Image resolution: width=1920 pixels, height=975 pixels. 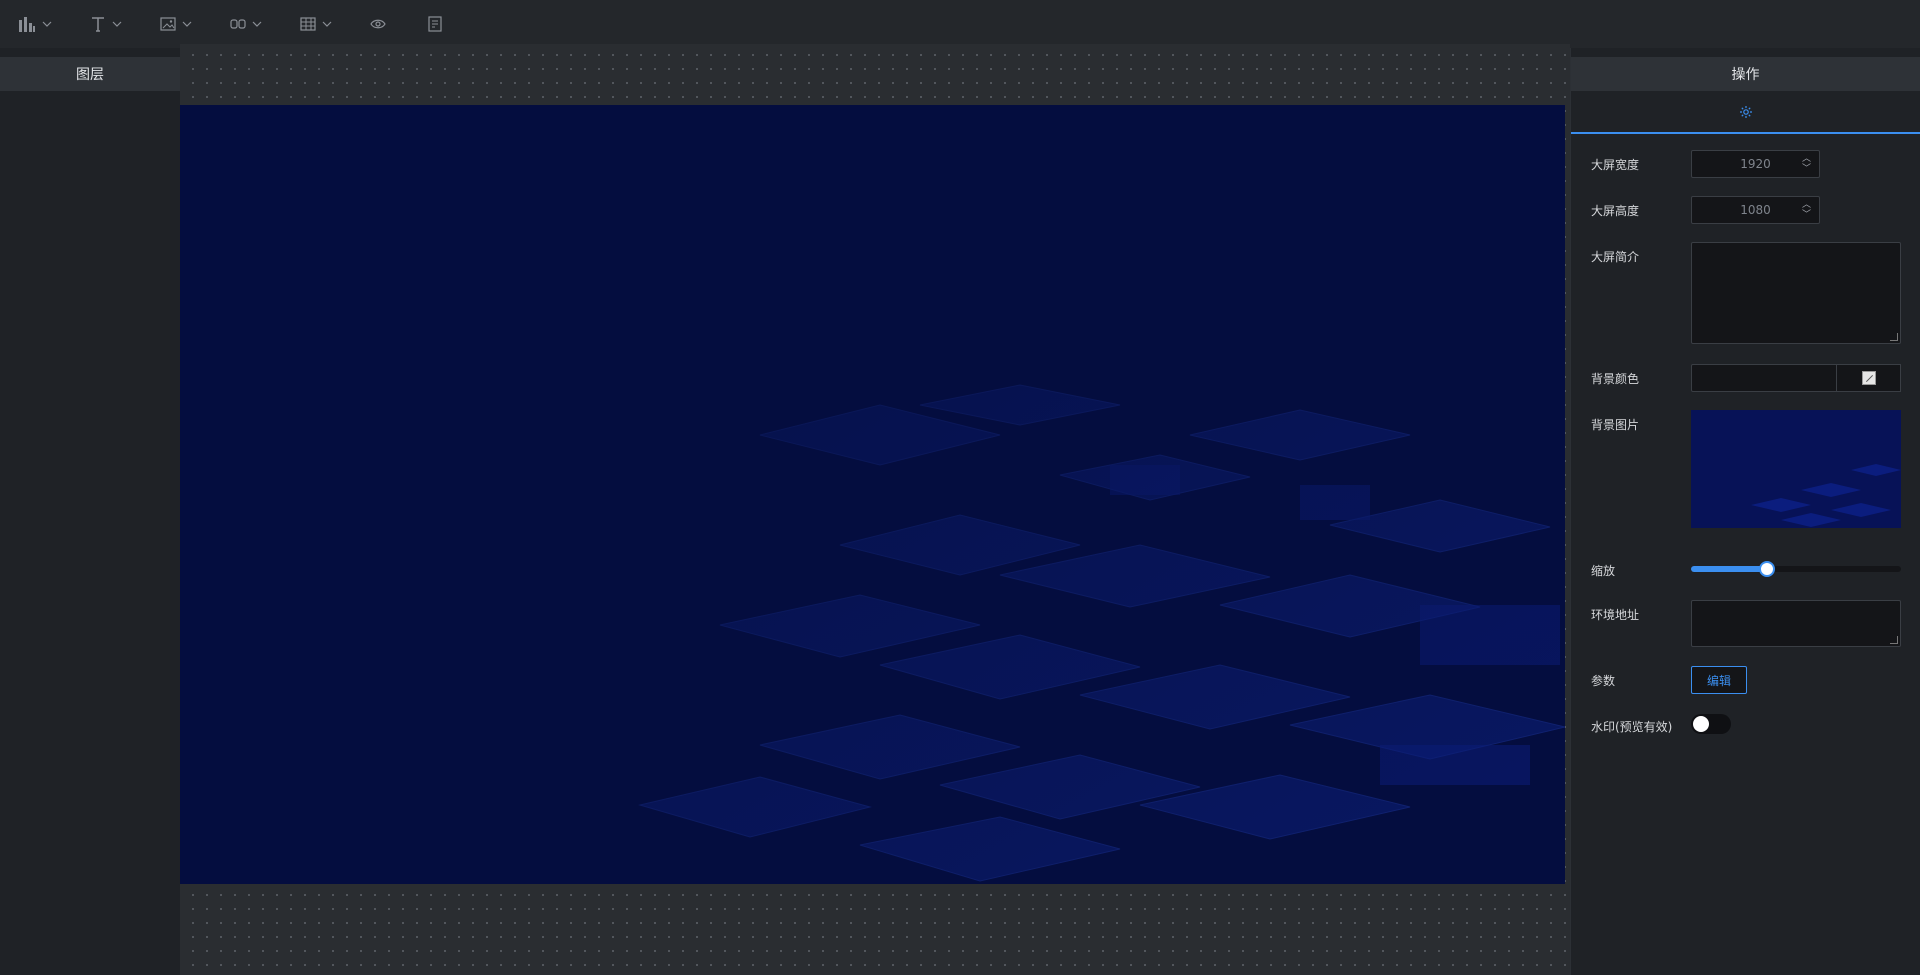 What do you see at coordinates (1826, 495) in the screenshot?
I see `bg-image-preview` at bounding box center [1826, 495].